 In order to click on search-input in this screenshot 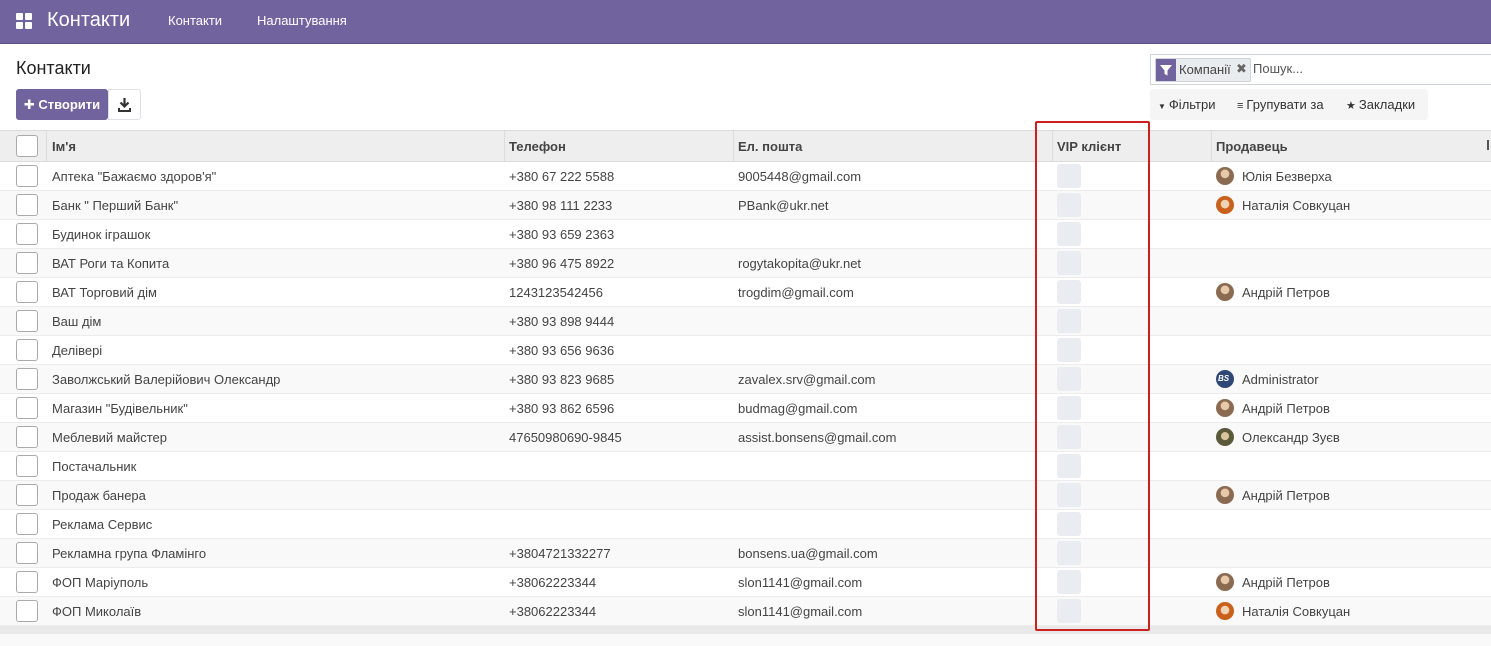, I will do `click(1370, 68)`.